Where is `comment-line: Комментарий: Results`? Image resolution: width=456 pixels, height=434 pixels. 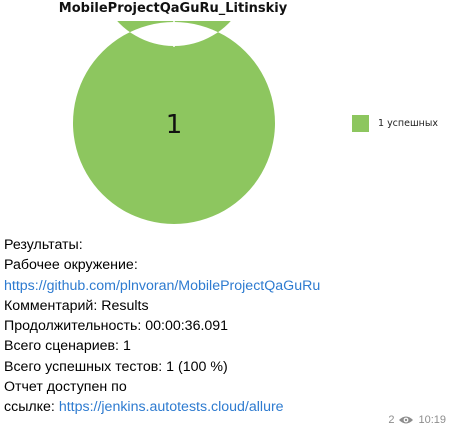
comment-line: Комментарий: Results is located at coordinates (194, 306).